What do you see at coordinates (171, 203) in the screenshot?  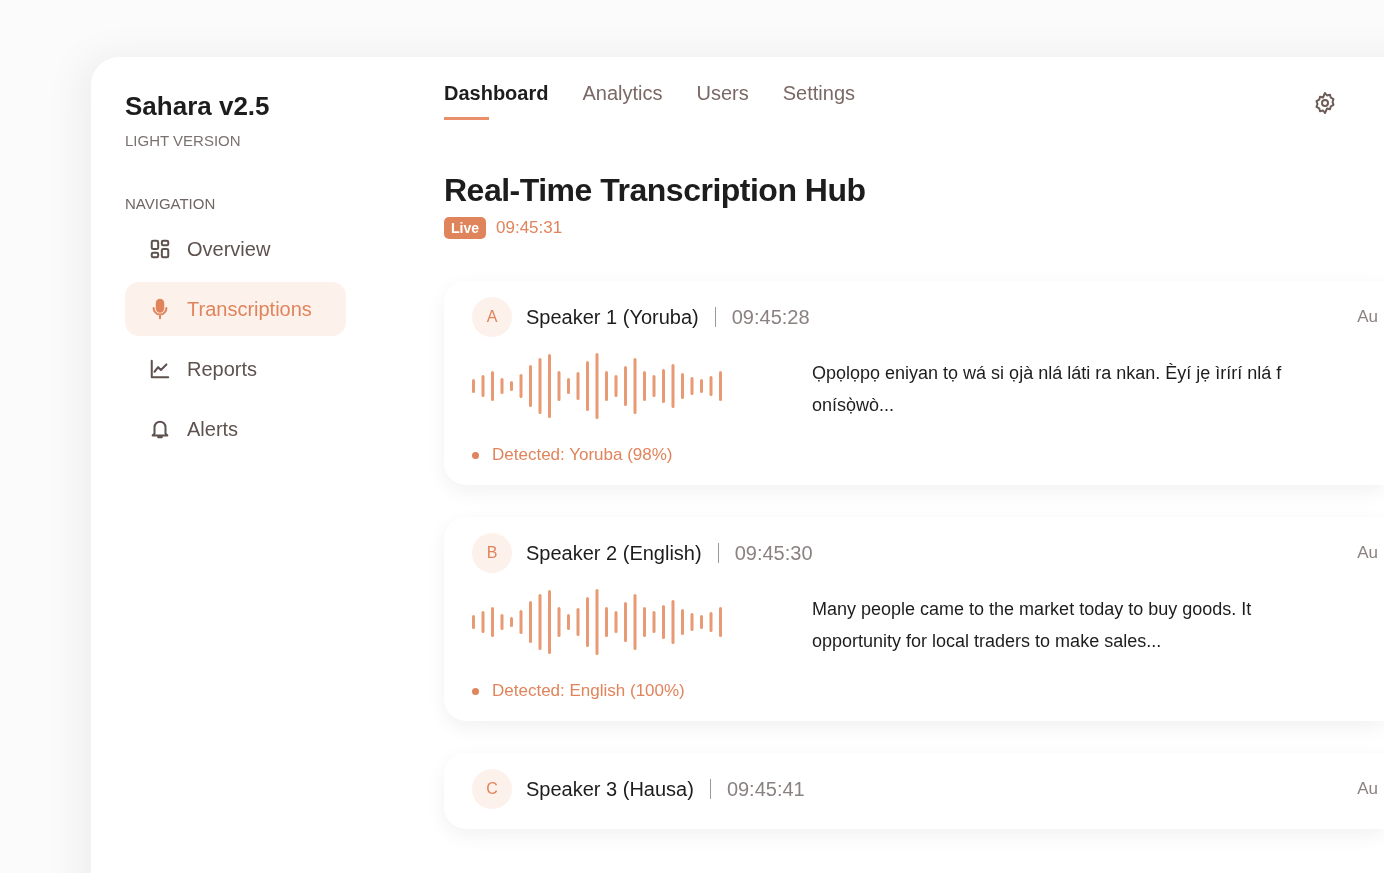 I see `section-heading: NAVIGATION` at bounding box center [171, 203].